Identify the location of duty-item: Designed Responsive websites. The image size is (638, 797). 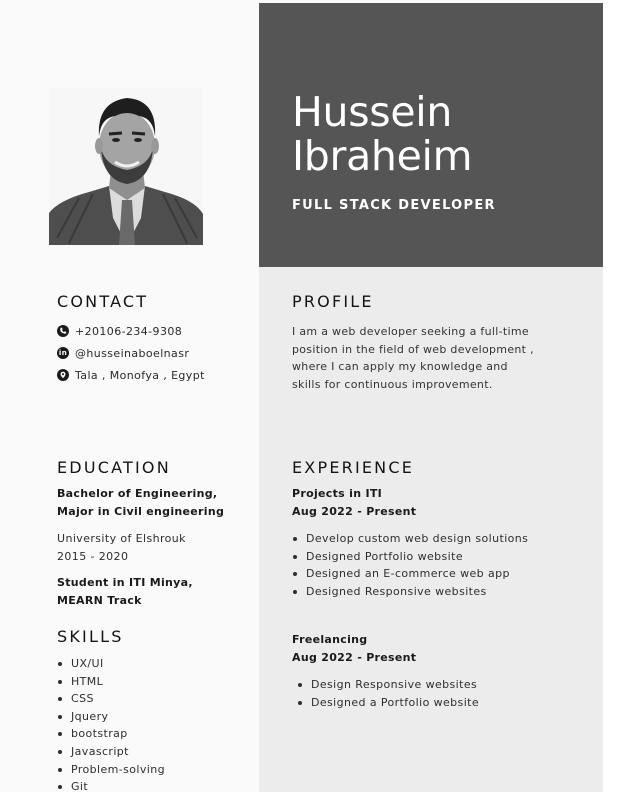
(410, 592).